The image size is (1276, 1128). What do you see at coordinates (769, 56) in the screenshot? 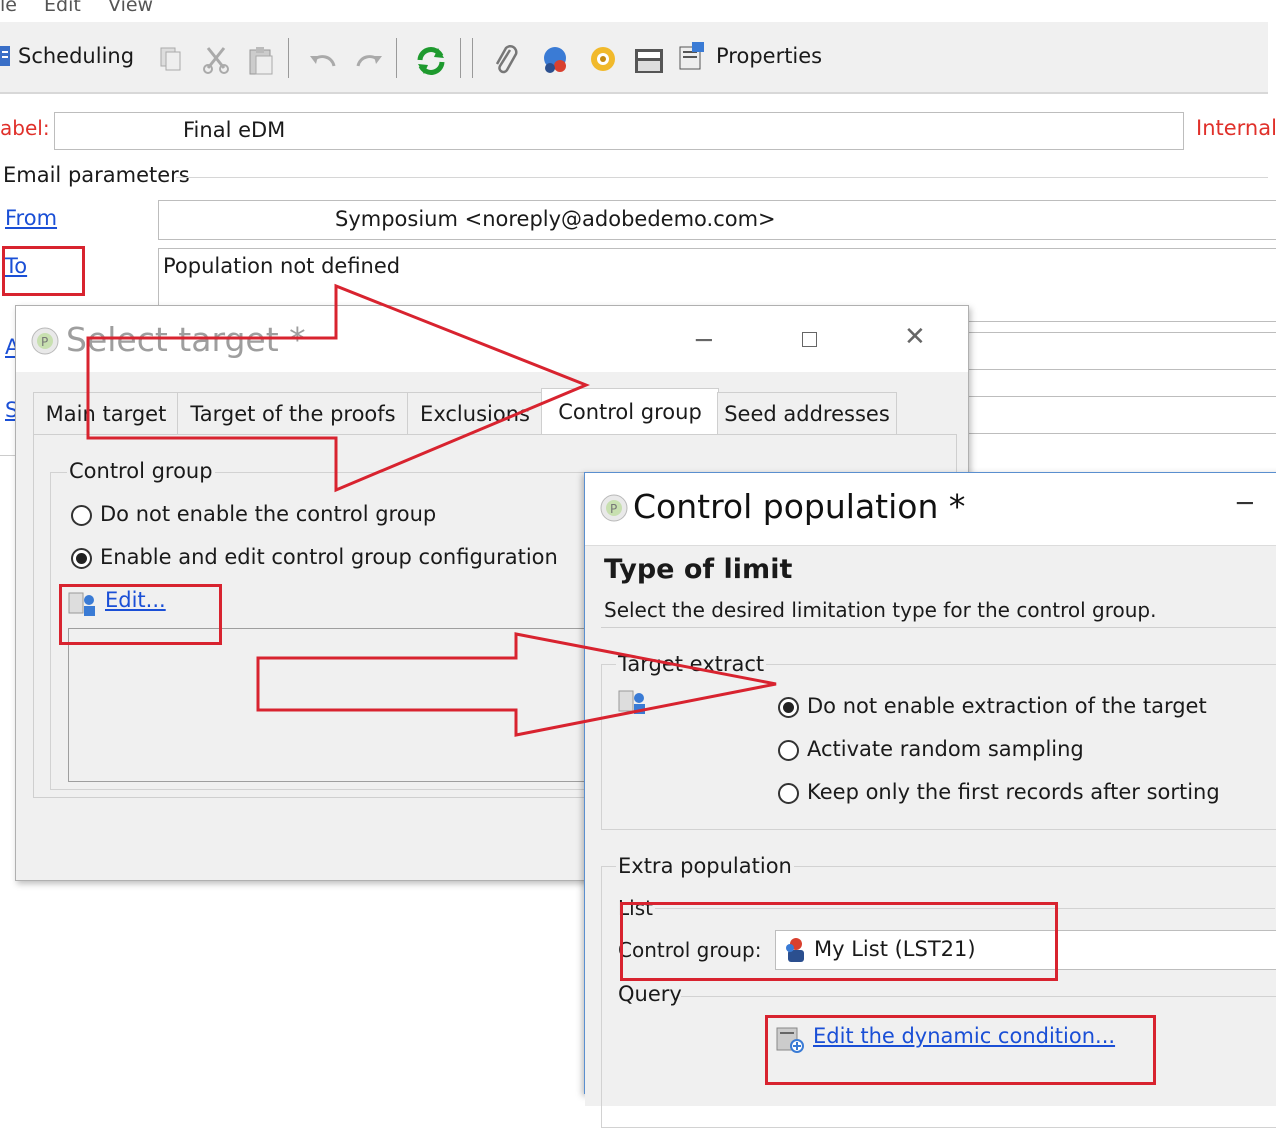
I see `properties-label: Properties` at bounding box center [769, 56].